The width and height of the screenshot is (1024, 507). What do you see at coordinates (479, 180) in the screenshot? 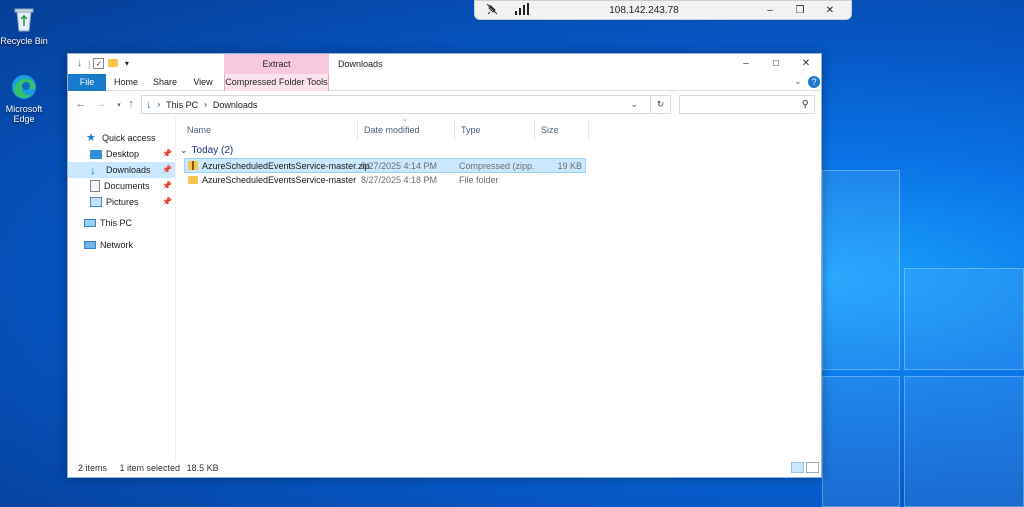
I see `file-type: File folder` at bounding box center [479, 180].